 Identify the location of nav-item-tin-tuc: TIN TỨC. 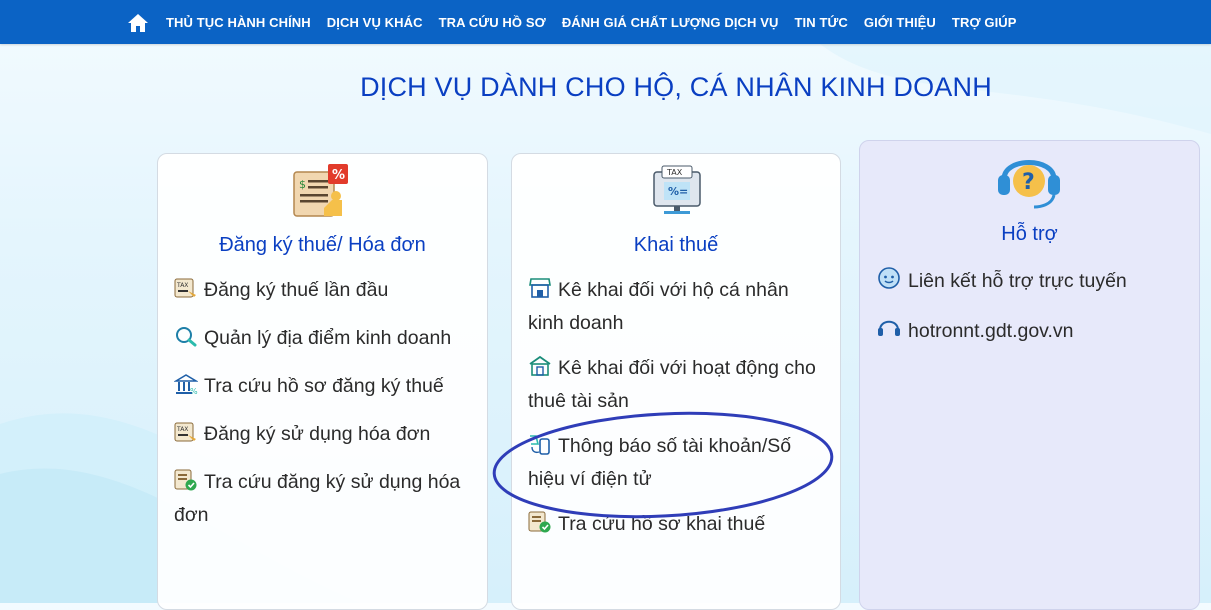
(821, 22).